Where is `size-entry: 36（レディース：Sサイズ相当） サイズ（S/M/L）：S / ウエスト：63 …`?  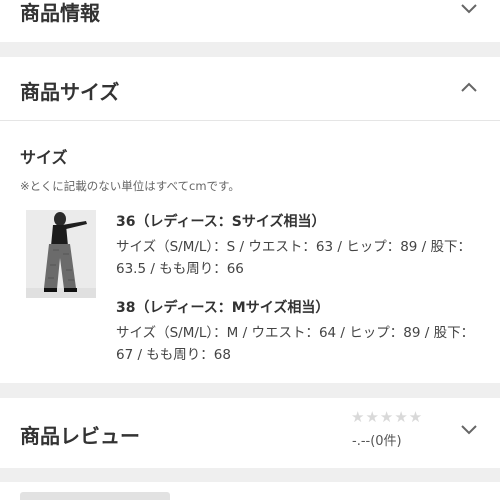 size-entry: 36（レディース：Sサイズ相当） サイズ（S/M/L）：S / ウエスト：63 … is located at coordinates (301, 245).